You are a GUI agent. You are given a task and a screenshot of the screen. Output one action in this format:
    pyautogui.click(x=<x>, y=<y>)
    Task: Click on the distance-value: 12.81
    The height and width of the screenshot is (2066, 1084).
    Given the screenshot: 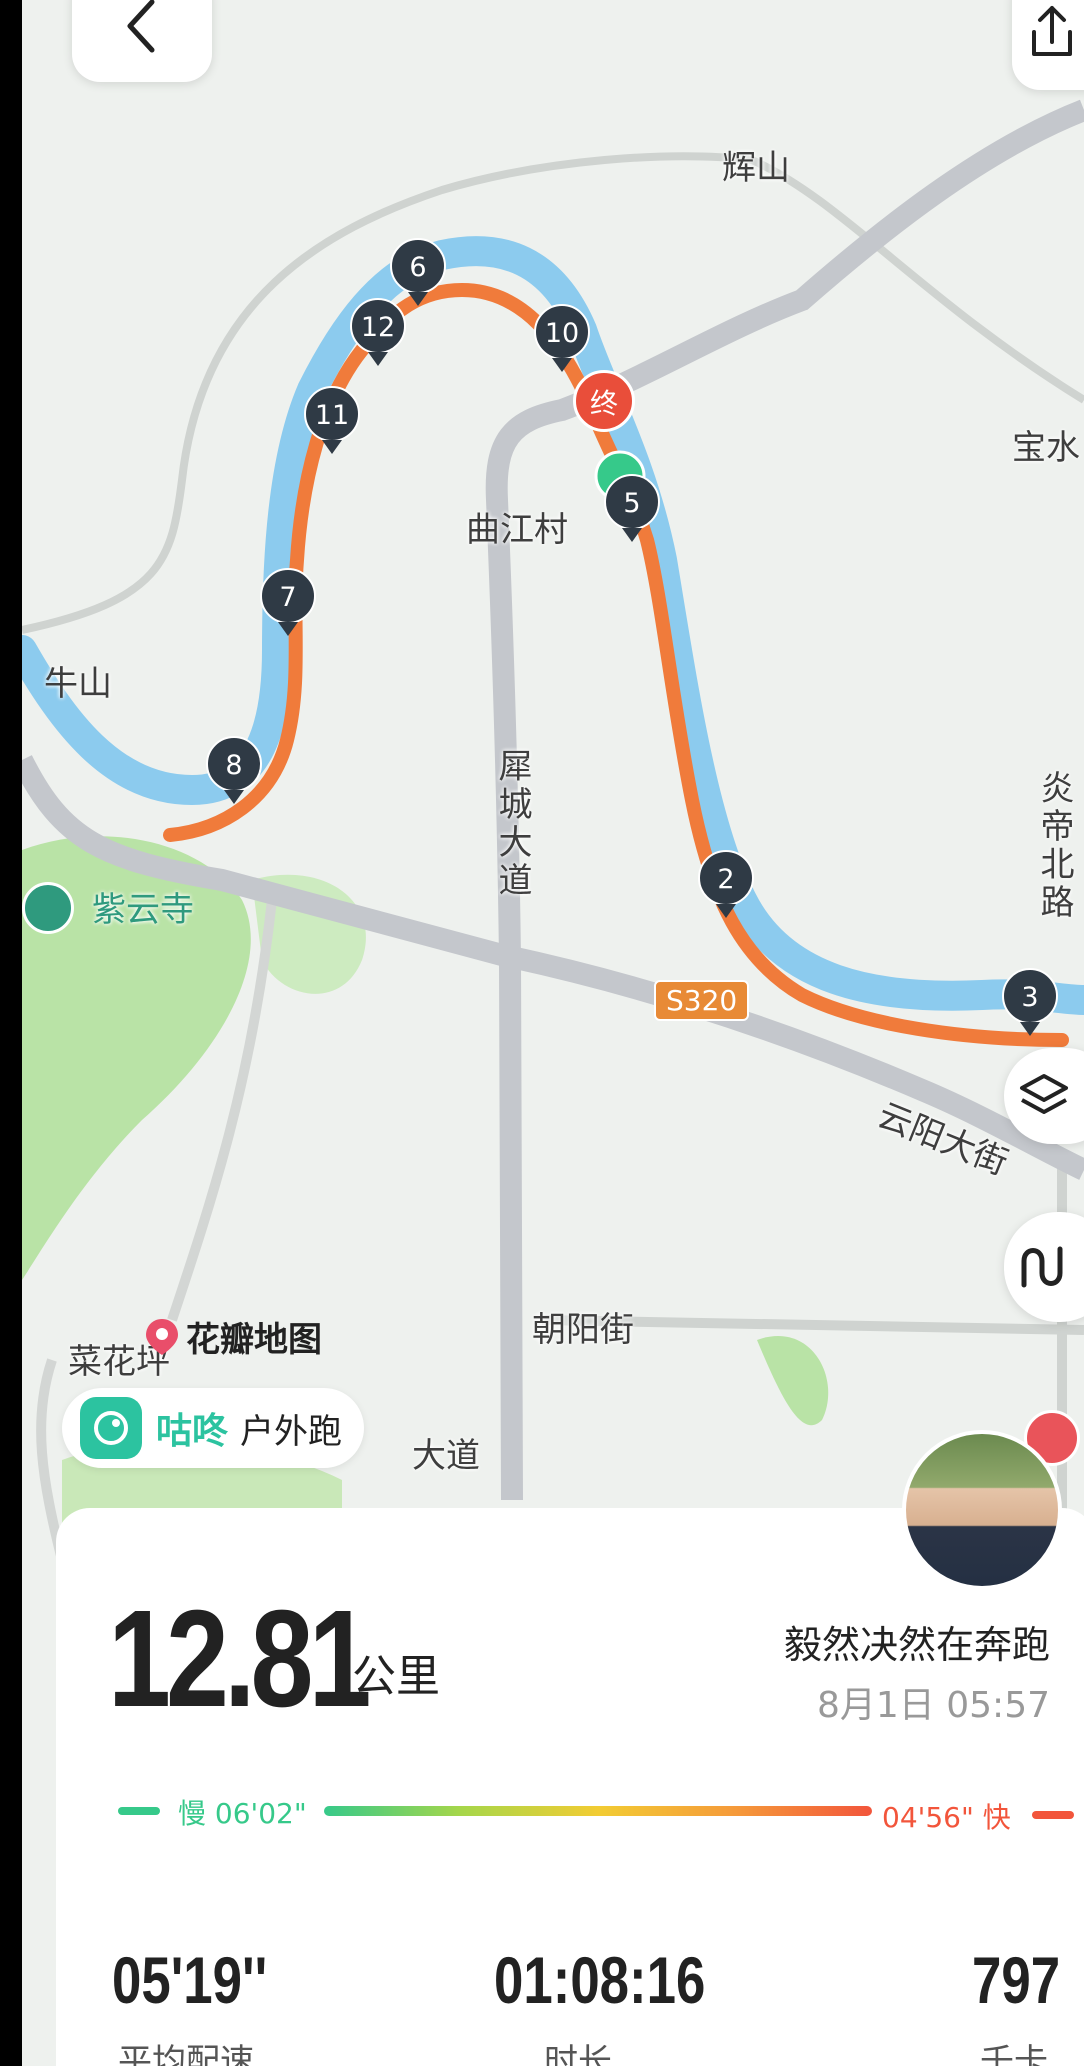 What is the action you would take?
    pyautogui.click(x=240, y=1659)
    